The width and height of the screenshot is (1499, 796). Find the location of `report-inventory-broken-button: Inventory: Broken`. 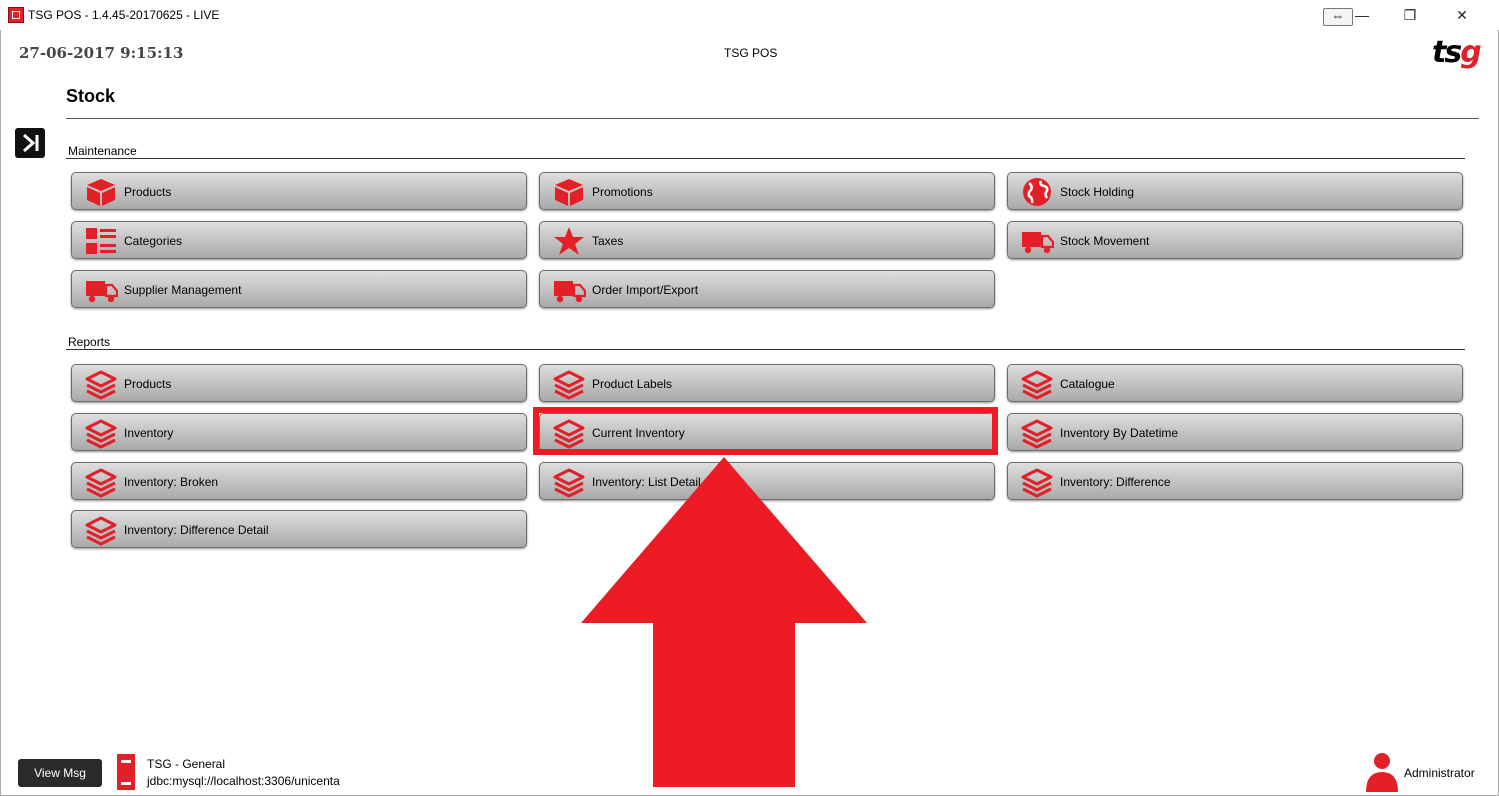

report-inventory-broken-button: Inventory: Broken is located at coordinates (299, 481).